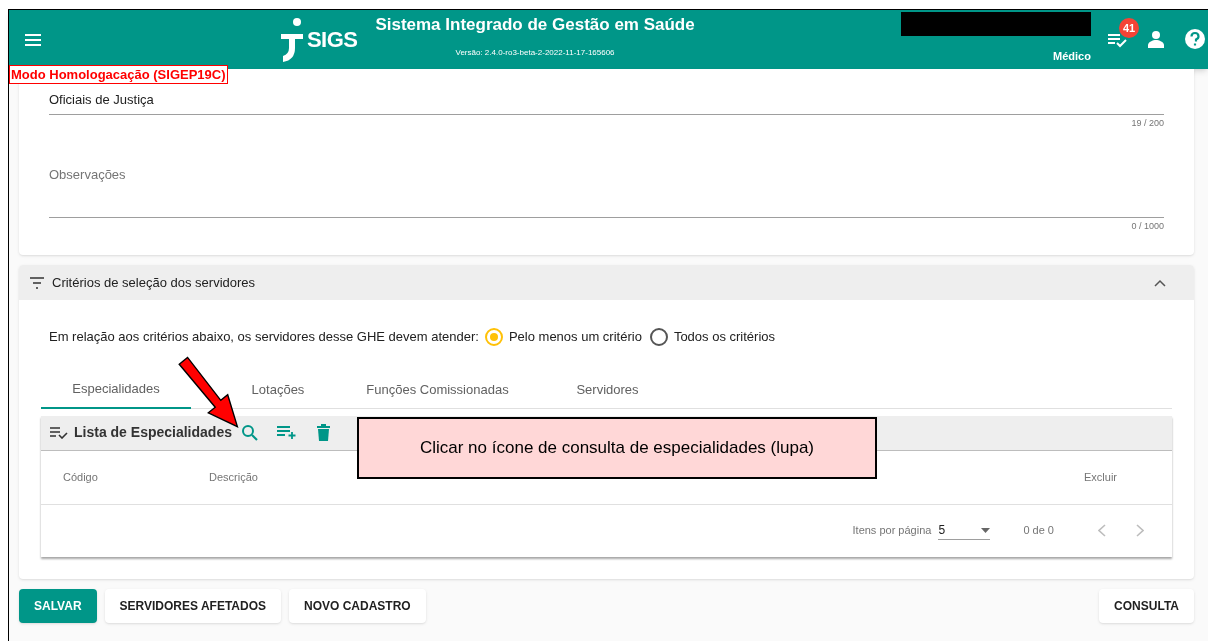 This screenshot has width=1208, height=641. Describe the element at coordinates (1038, 531) in the screenshot. I see `page-range: 0 de 0` at that location.